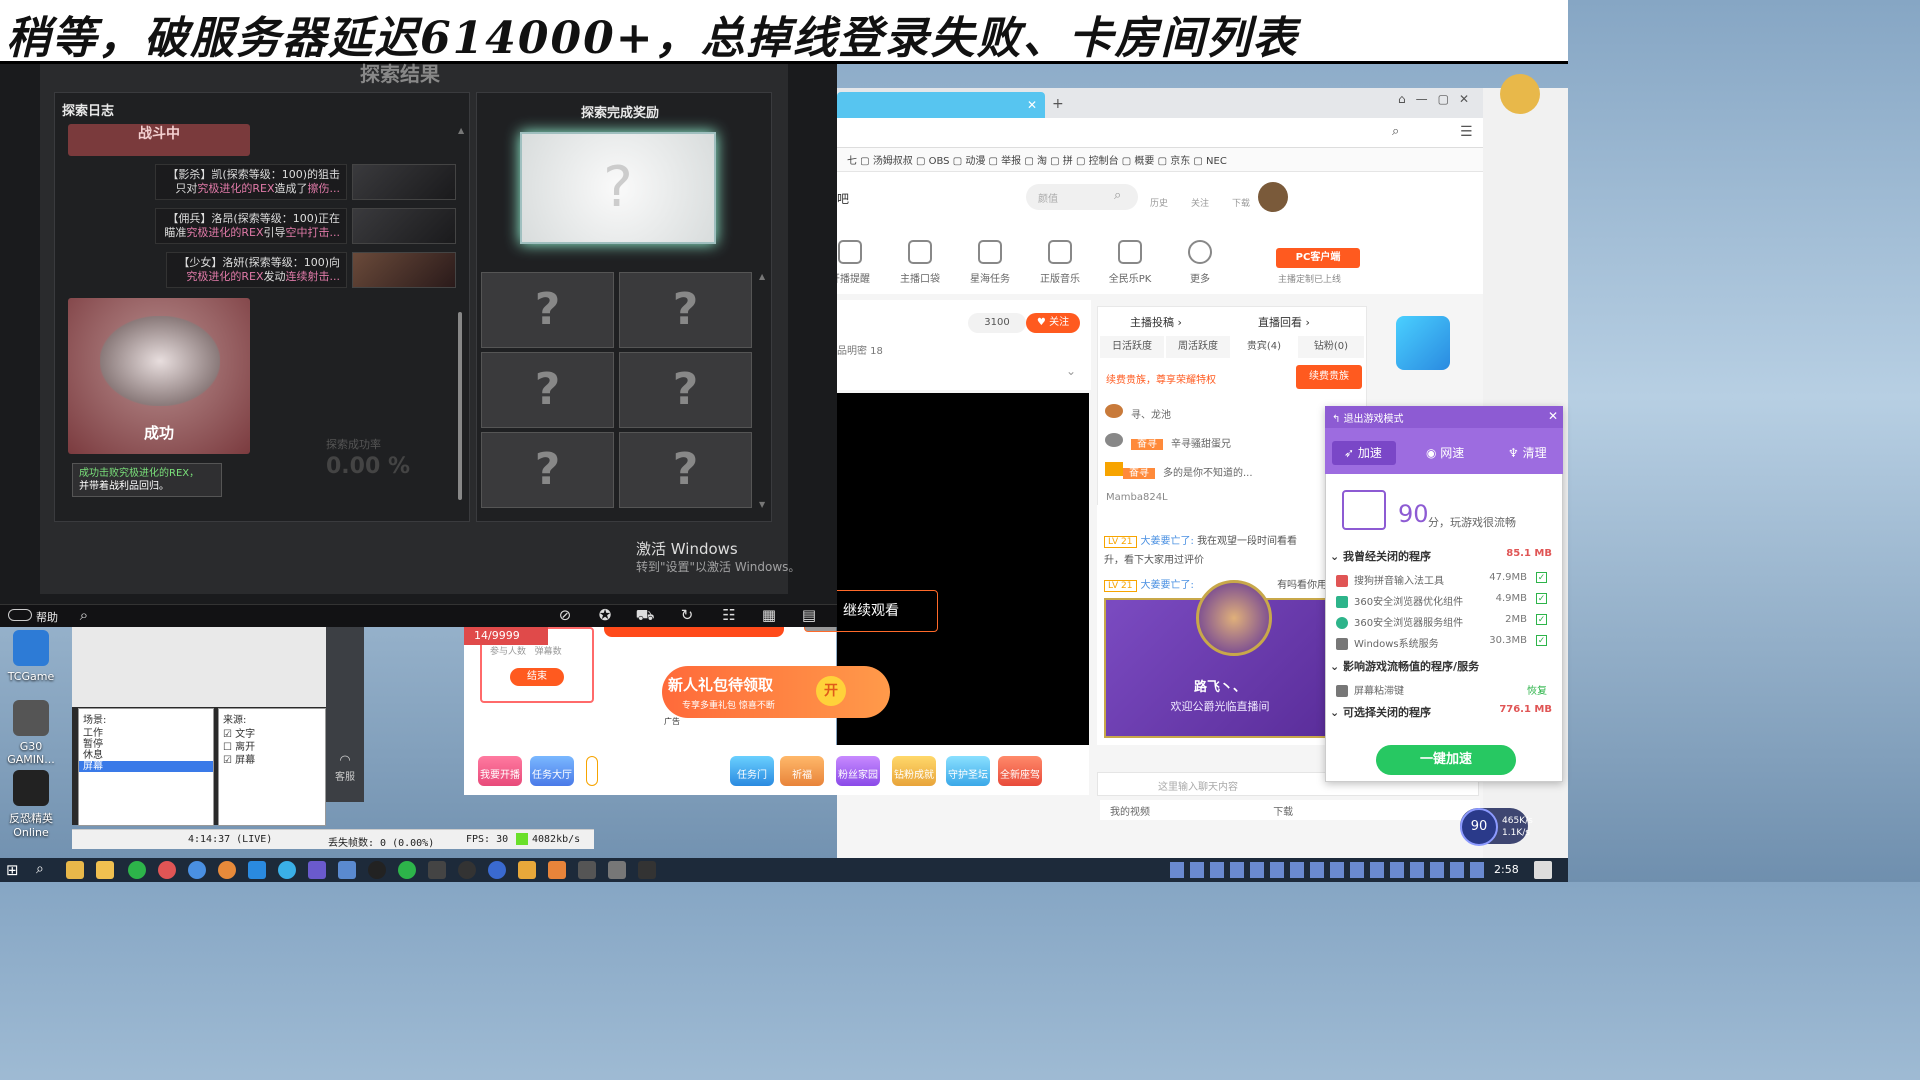  What do you see at coordinates (537, 677) in the screenshot?
I see `end-task-button: 结束` at bounding box center [537, 677].